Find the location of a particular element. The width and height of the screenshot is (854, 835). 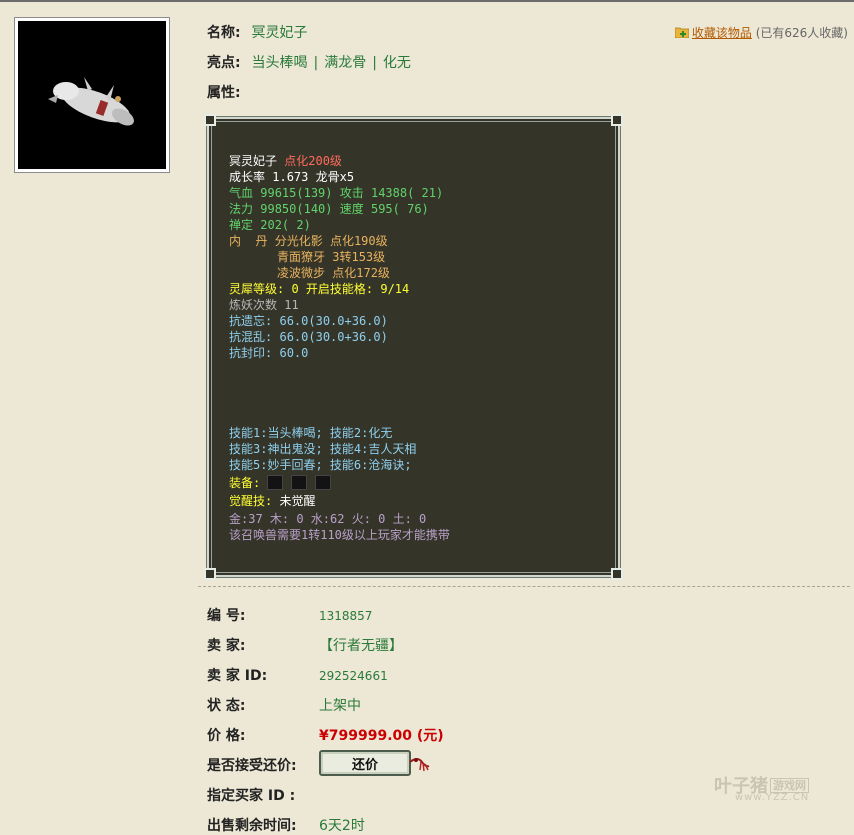

calm-label: 禅定 is located at coordinates (241, 225).